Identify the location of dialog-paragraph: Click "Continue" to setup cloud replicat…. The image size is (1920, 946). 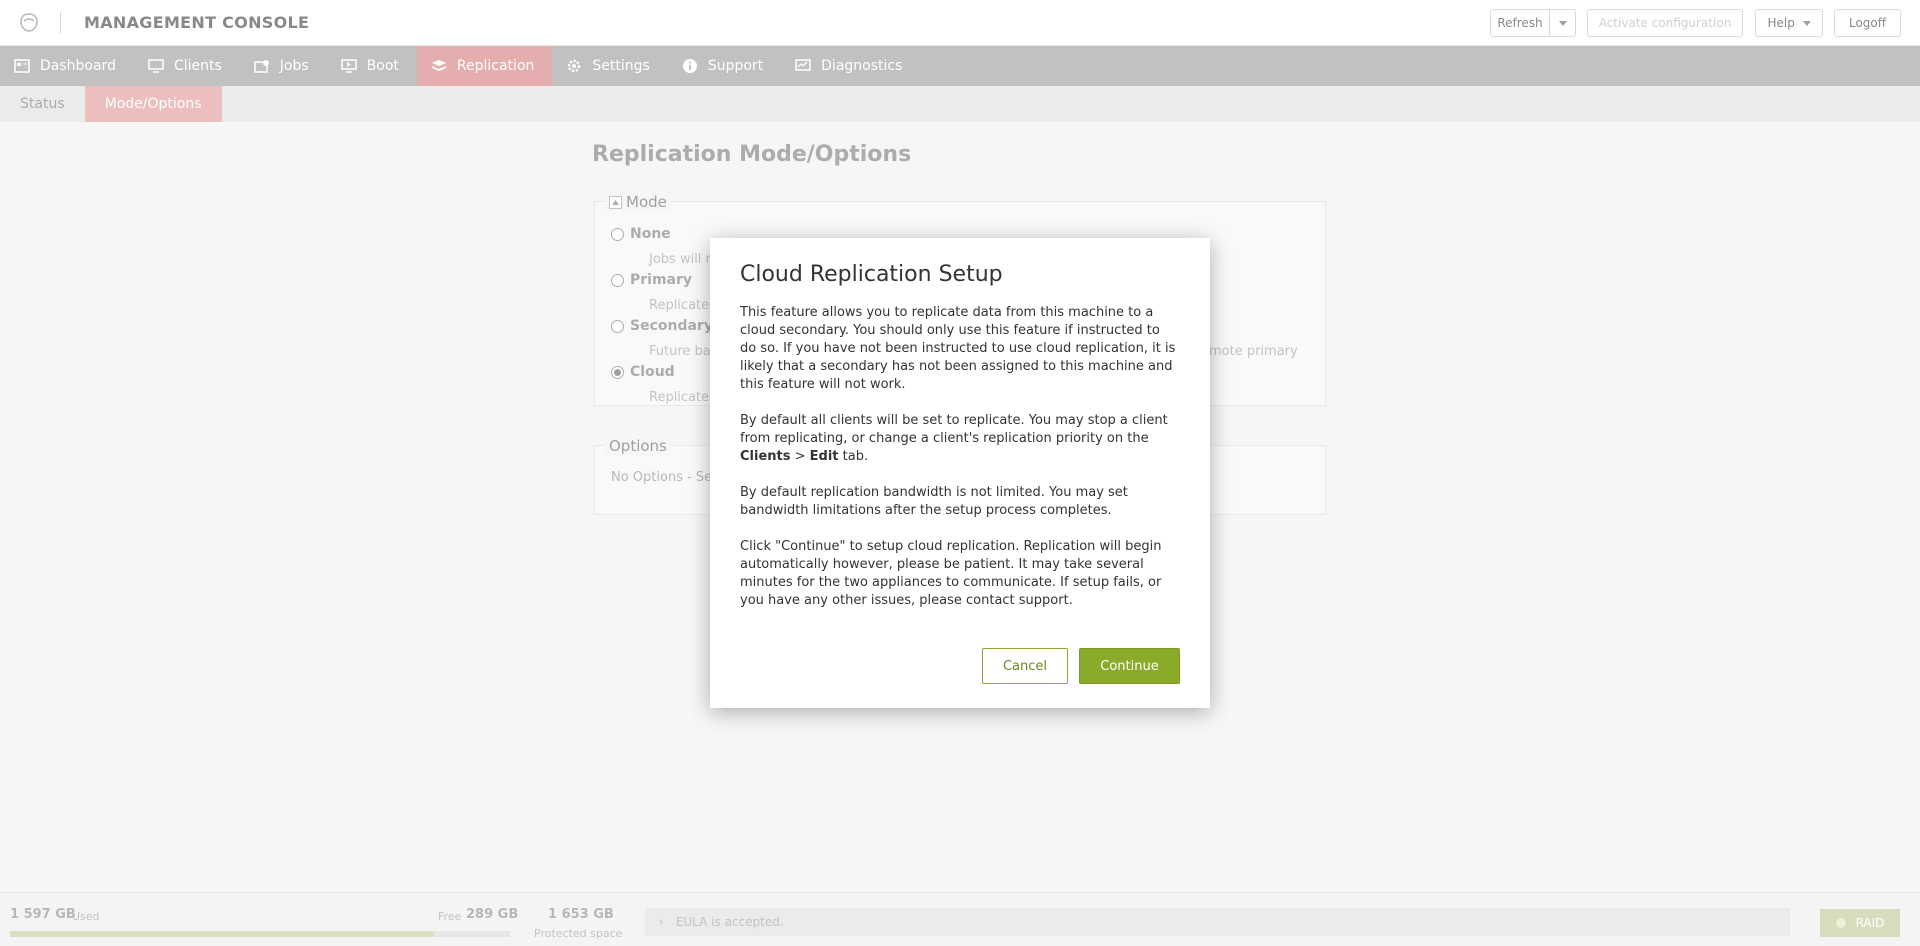
(951, 573).